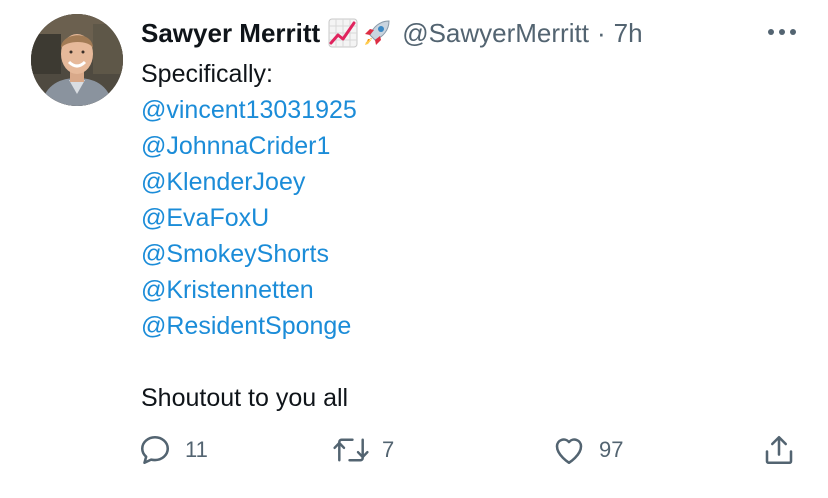 Image resolution: width=828 pixels, height=498 pixels. I want to click on tweet-closing: Shoutout to you all, so click(245, 398).